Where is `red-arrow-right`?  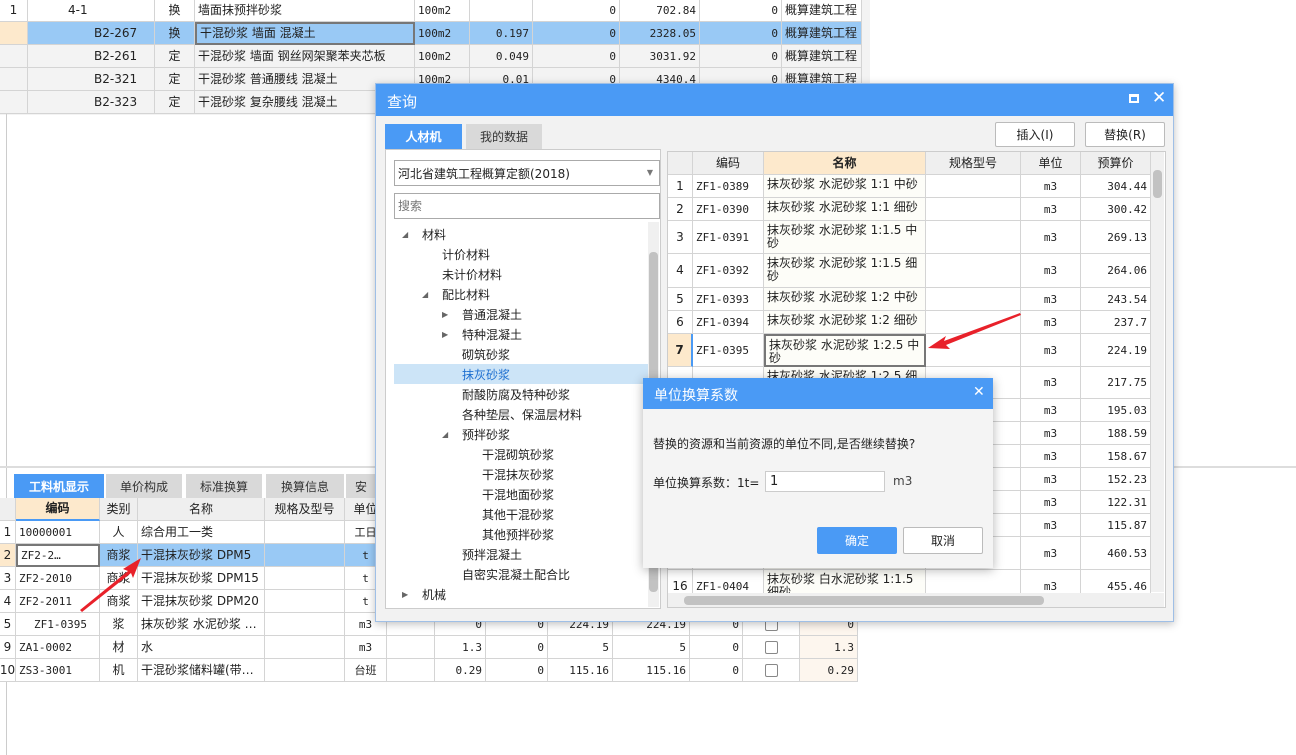 red-arrow-right is located at coordinates (974, 331).